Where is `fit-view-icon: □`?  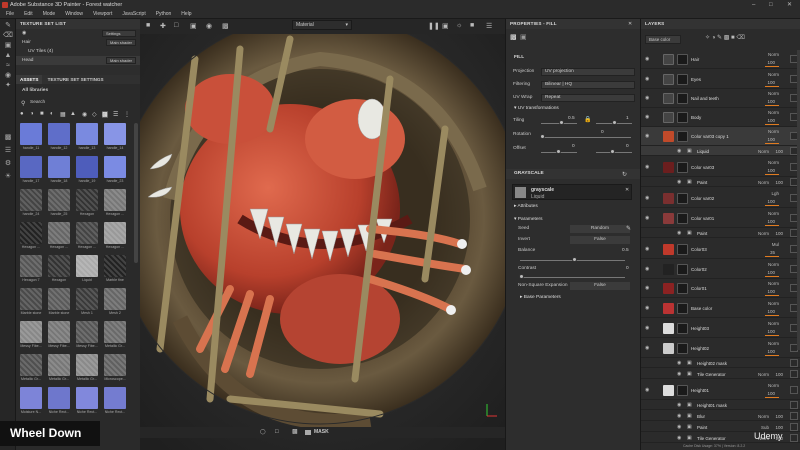 fit-view-icon: □ is located at coordinates (176, 25).